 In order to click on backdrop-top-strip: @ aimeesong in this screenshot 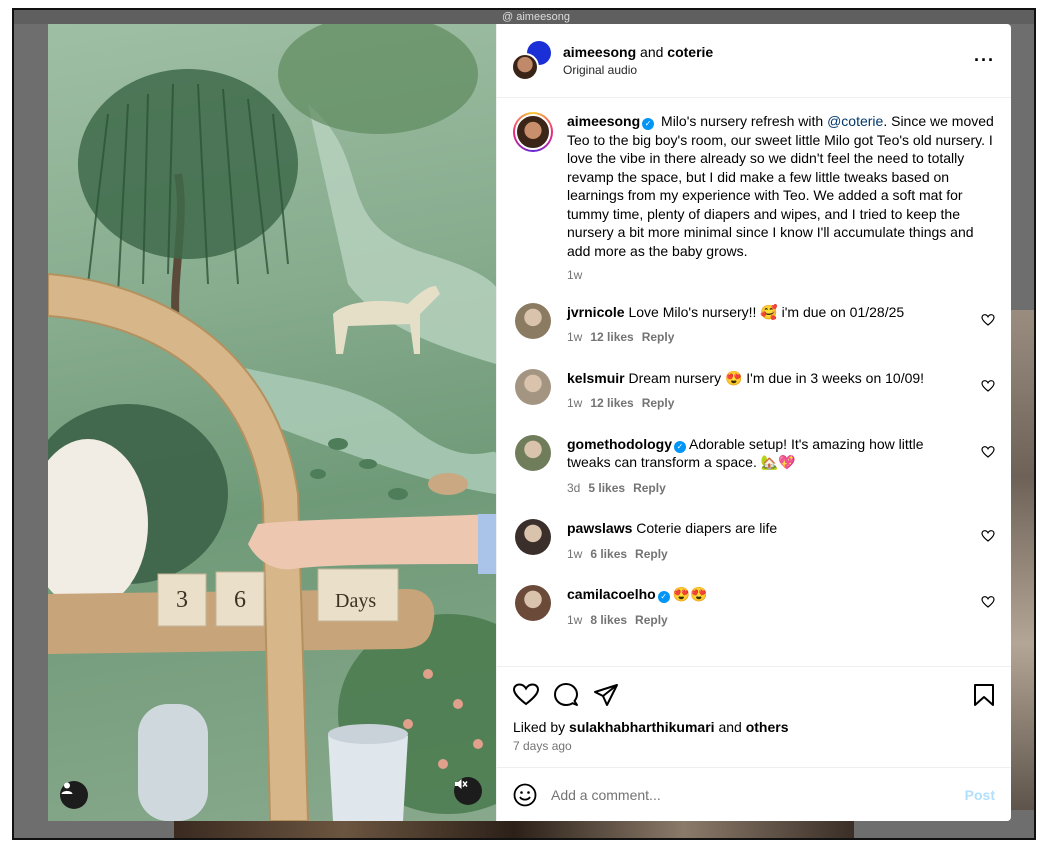, I will do `click(524, 17)`.